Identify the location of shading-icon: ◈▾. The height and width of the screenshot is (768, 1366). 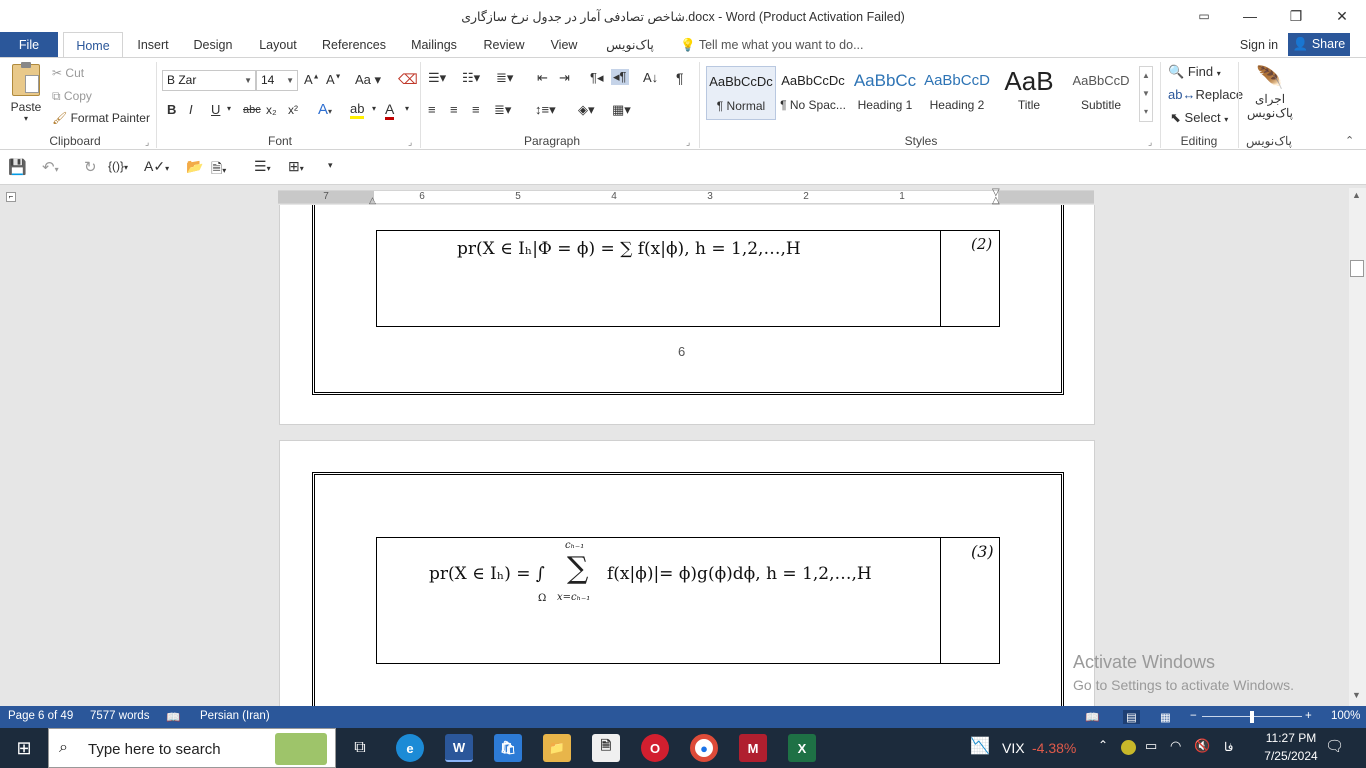
(586, 110).